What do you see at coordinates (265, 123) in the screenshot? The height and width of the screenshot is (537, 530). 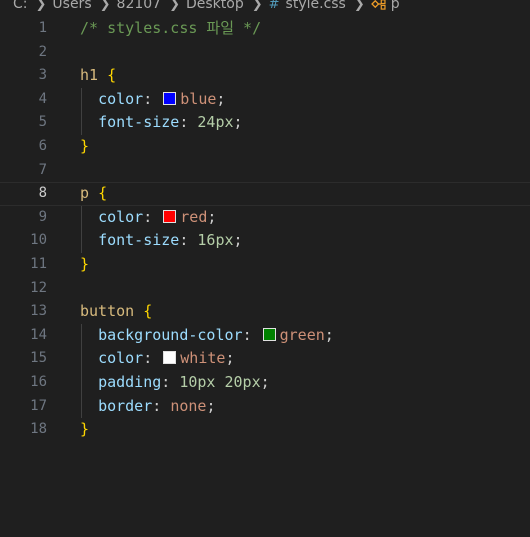 I see `code-line: 5 font-size: 24px;` at bounding box center [265, 123].